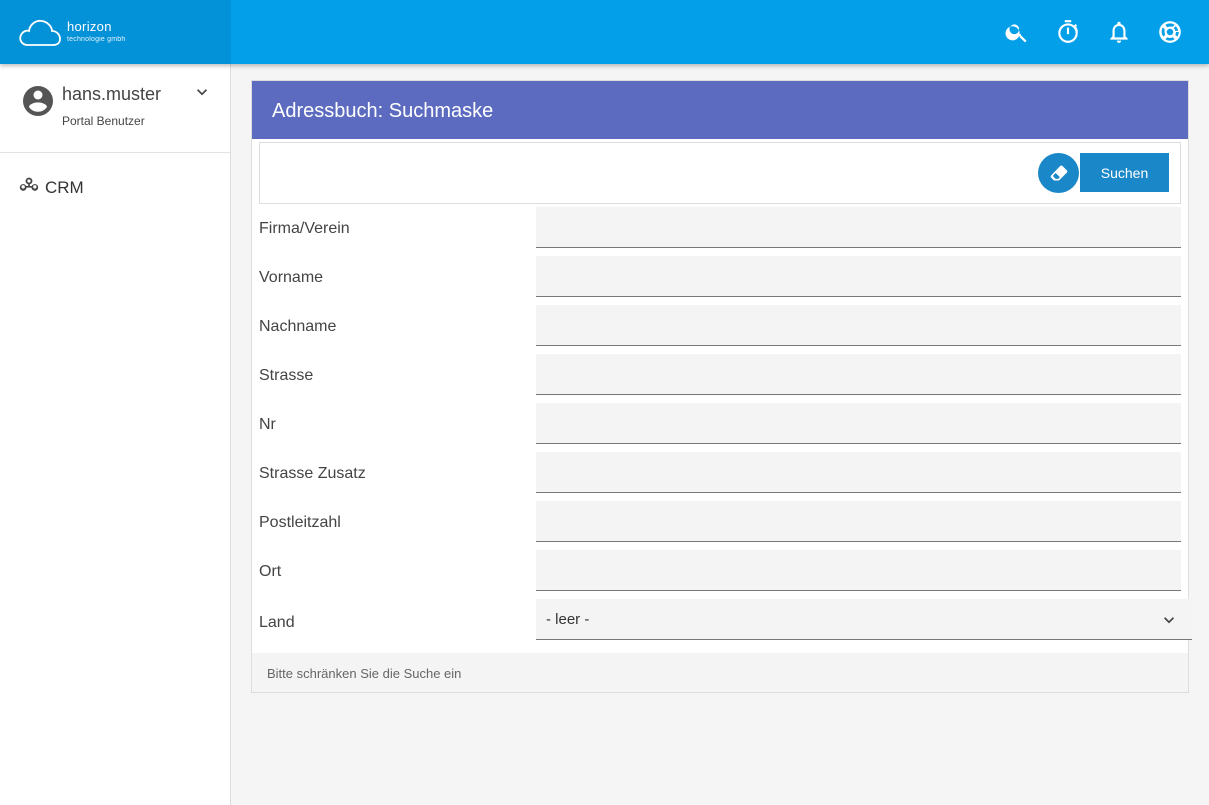  What do you see at coordinates (1119, 32) in the screenshot?
I see `bell-icon` at bounding box center [1119, 32].